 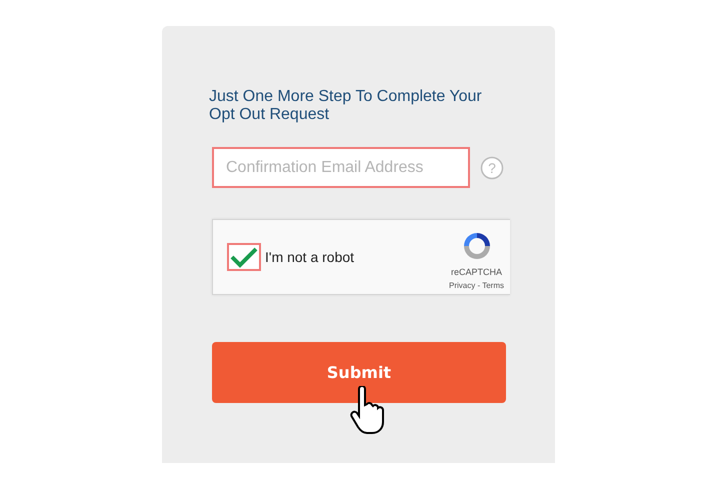 What do you see at coordinates (309, 257) in the screenshot?
I see `captcha-label: I'm not a robot` at bounding box center [309, 257].